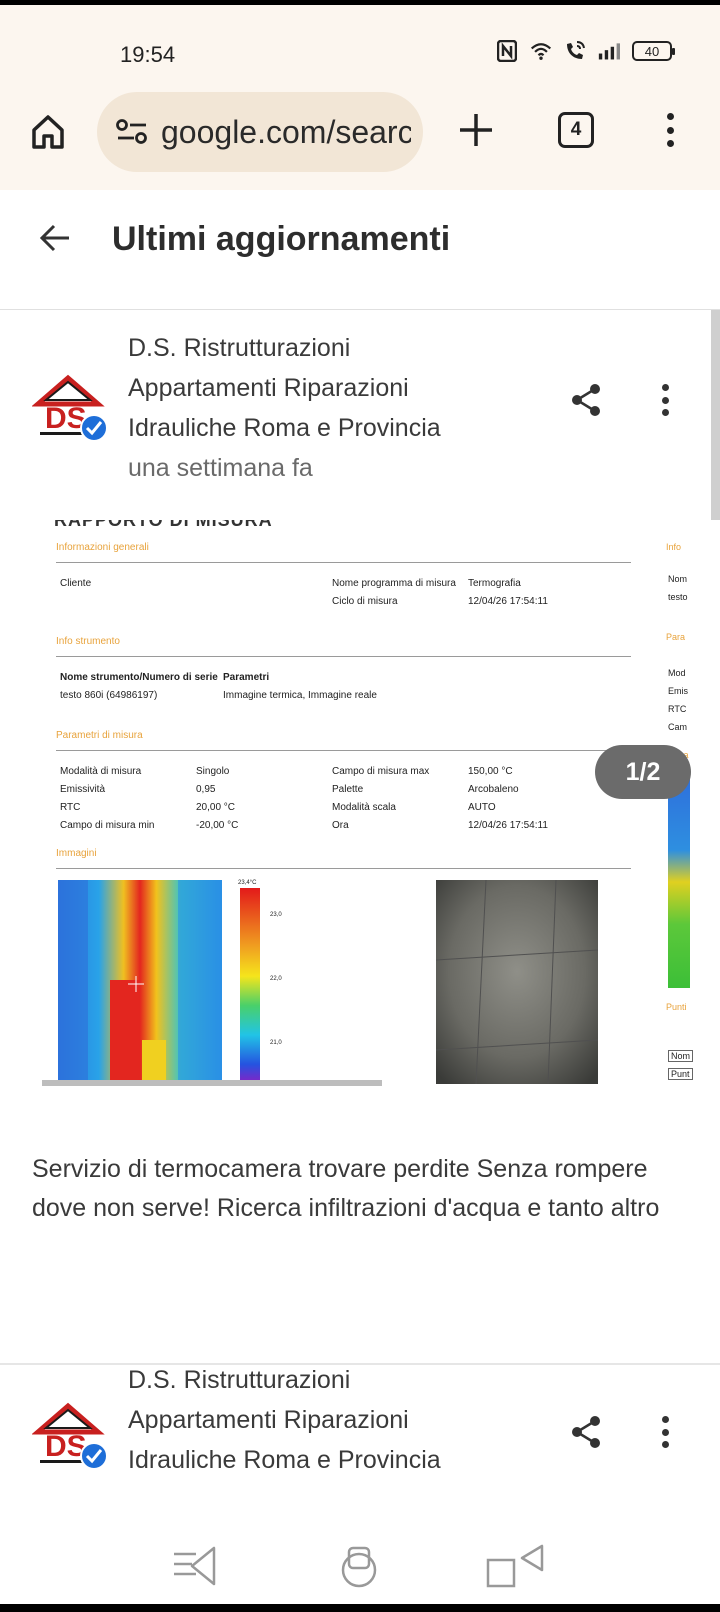  I want to click on report-value: testo 860i (64986197), so click(109, 695).